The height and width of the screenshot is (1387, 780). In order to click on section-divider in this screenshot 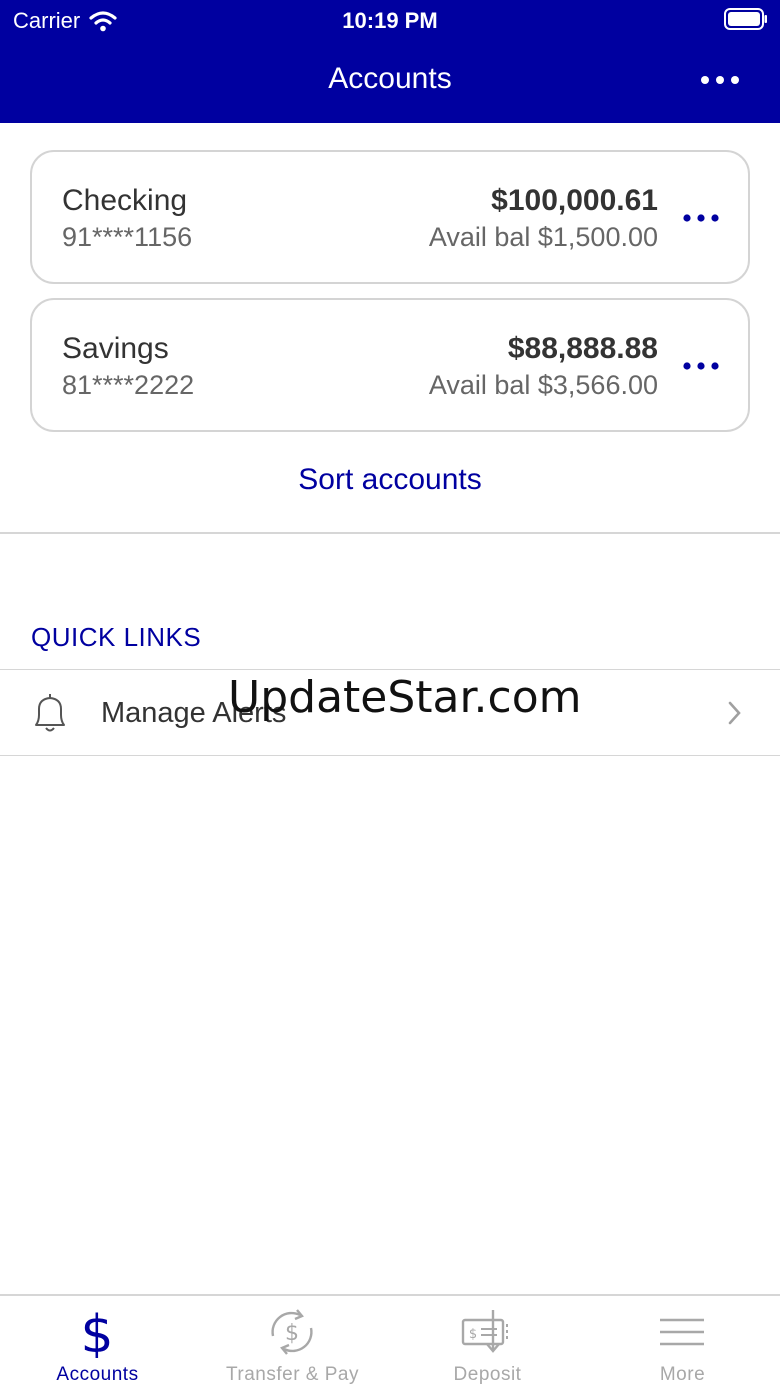, I will do `click(390, 533)`.